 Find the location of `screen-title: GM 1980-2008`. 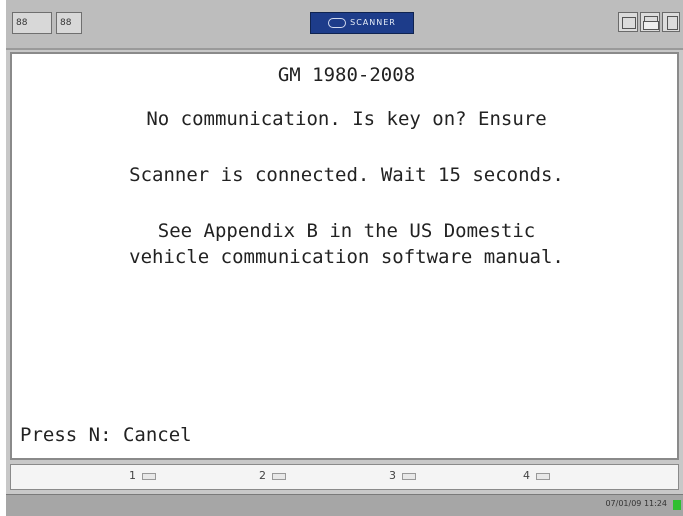

screen-title: GM 1980-2008 is located at coordinates (346, 75).